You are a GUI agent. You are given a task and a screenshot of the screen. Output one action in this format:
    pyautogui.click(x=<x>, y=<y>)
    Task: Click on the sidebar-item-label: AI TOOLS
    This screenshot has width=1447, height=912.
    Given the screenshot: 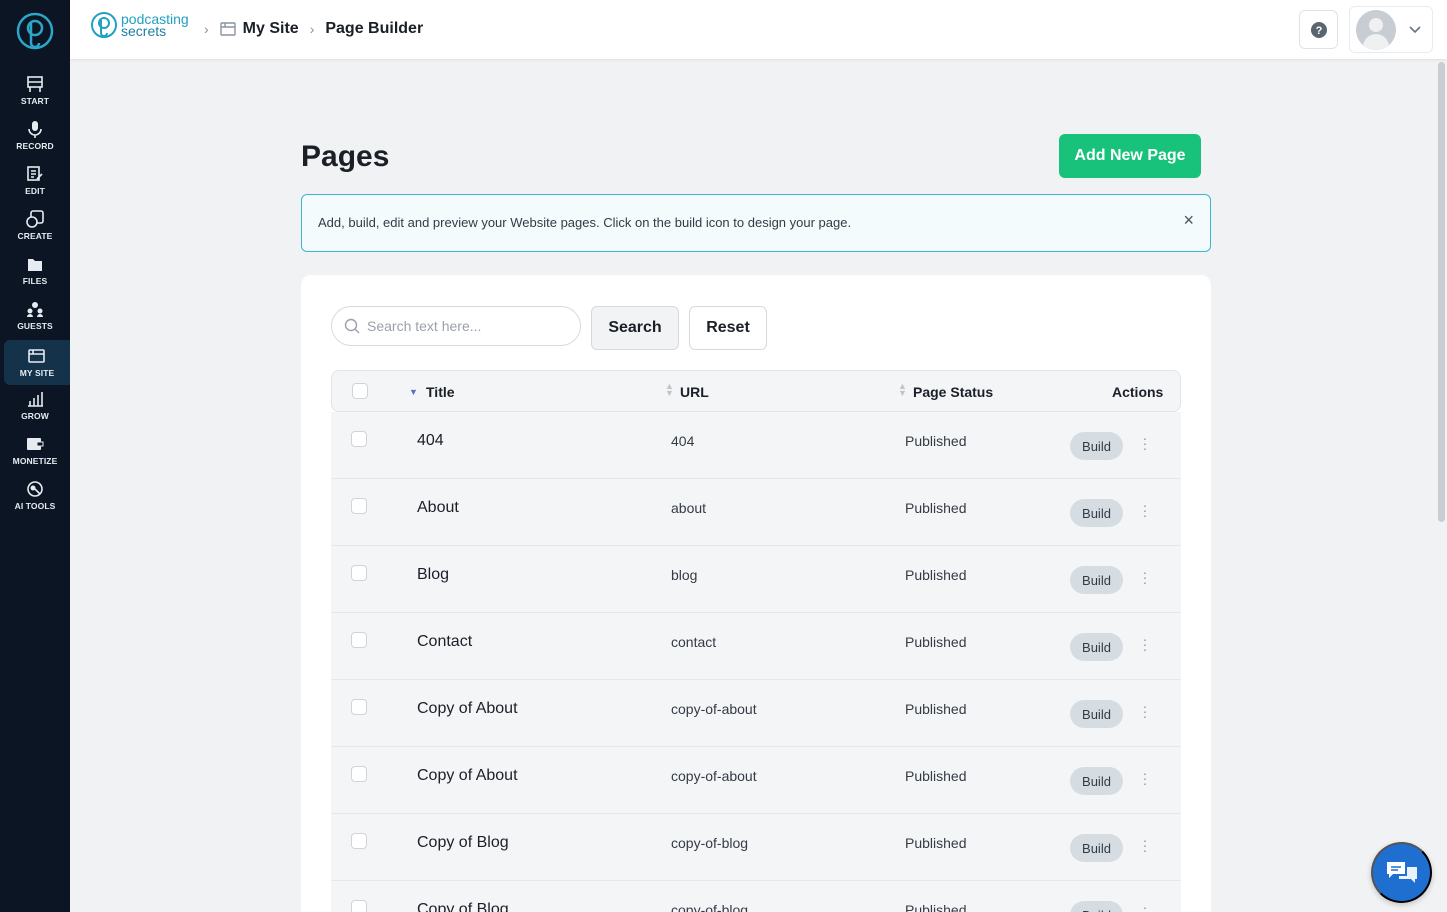 What is the action you would take?
    pyautogui.click(x=35, y=506)
    